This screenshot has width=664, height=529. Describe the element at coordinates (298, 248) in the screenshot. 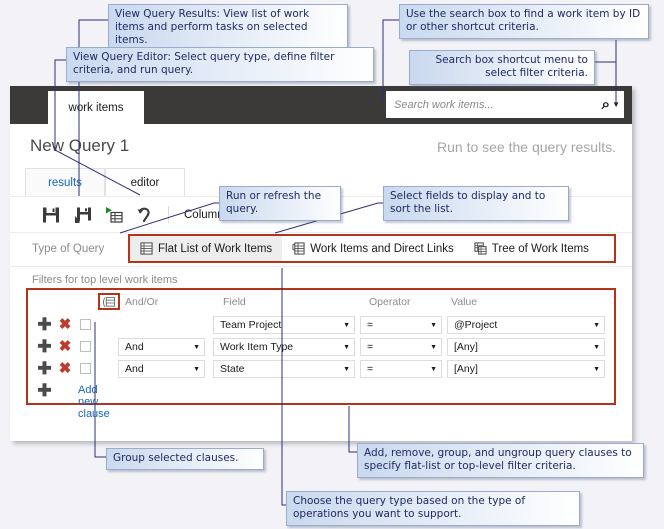

I see `direct-links-icon` at that location.